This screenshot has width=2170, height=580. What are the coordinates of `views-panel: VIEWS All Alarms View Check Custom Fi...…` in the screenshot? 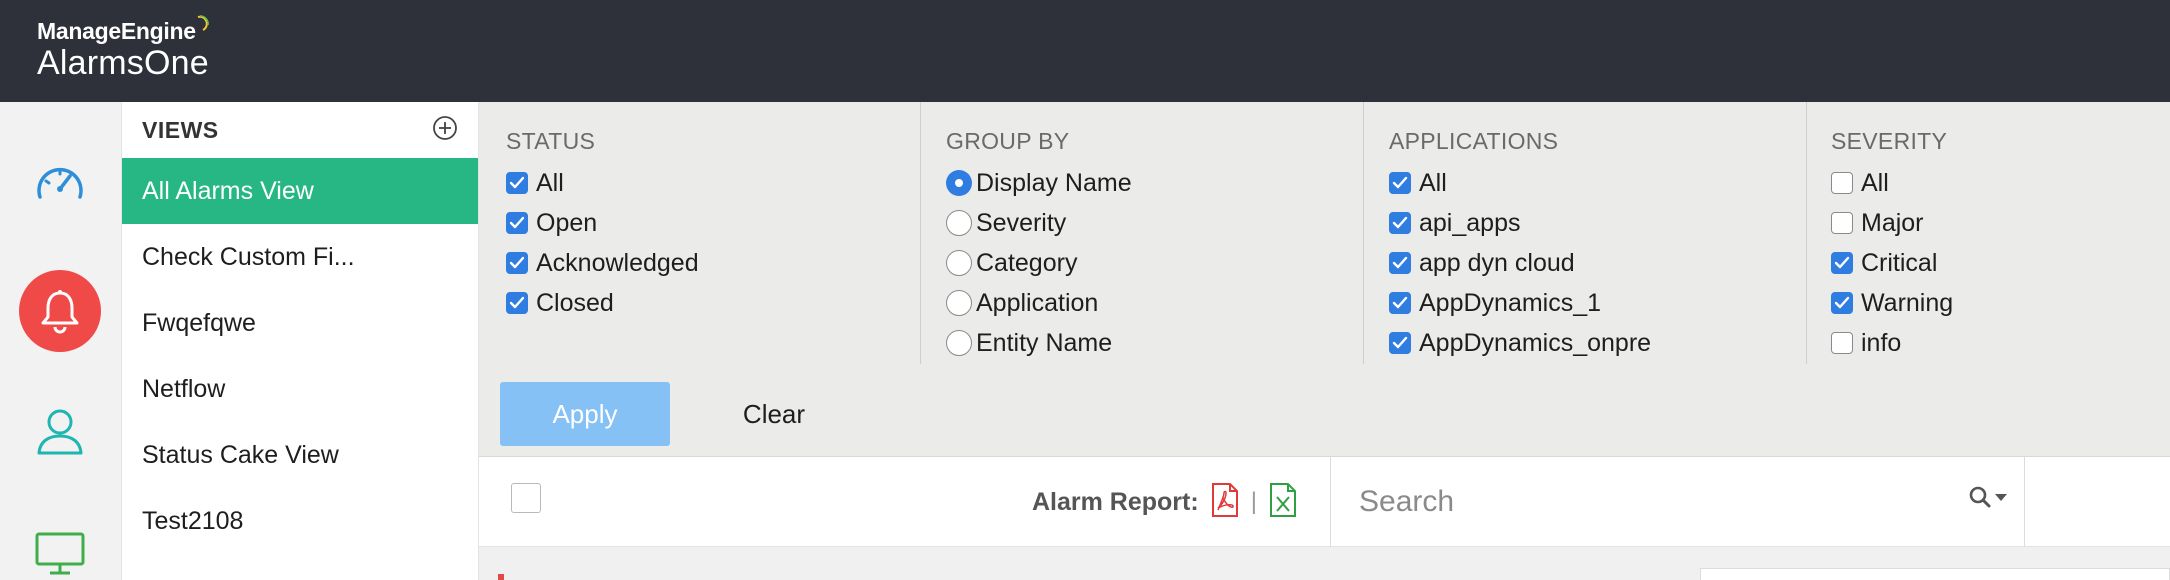 It's located at (300, 341).